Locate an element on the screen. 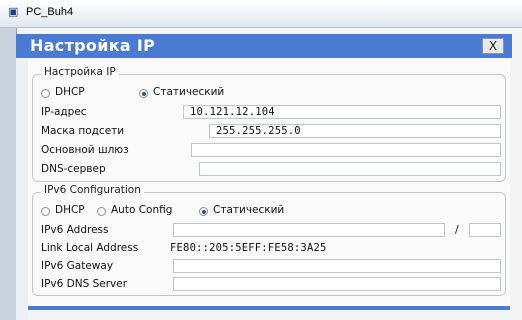  dns-server-input is located at coordinates (350, 169).